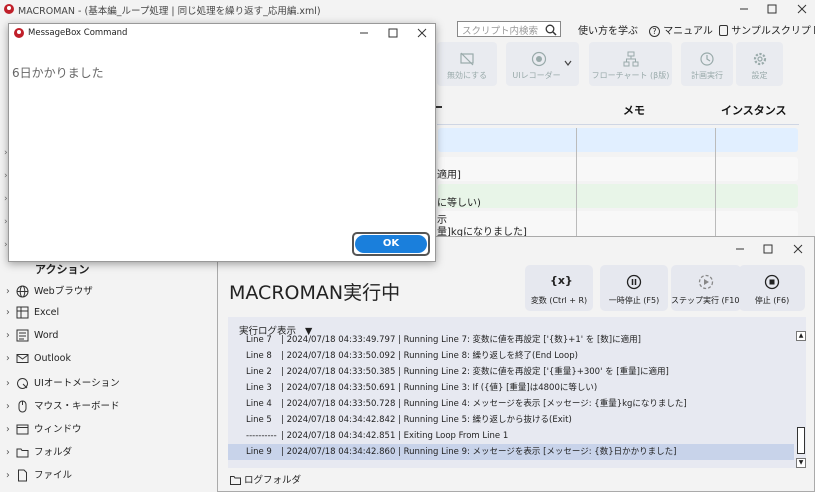 This screenshot has height=492, width=815. I want to click on scrollbar-thumb, so click(801, 440).